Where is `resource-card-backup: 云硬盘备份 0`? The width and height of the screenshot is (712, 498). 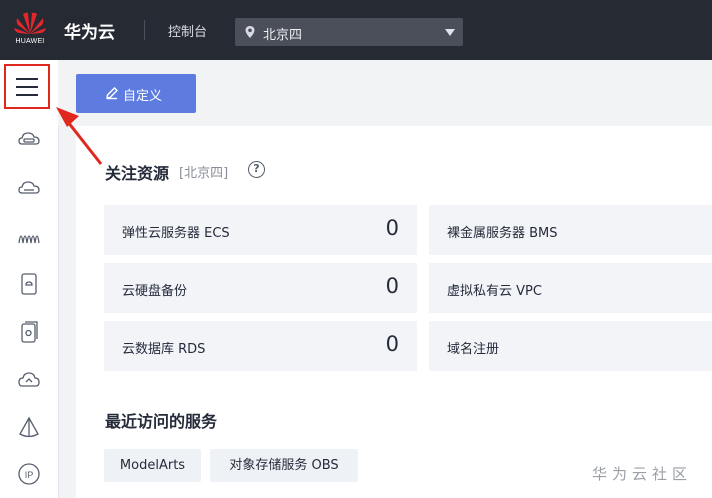 resource-card-backup: 云硬盘备份 0 is located at coordinates (260, 288).